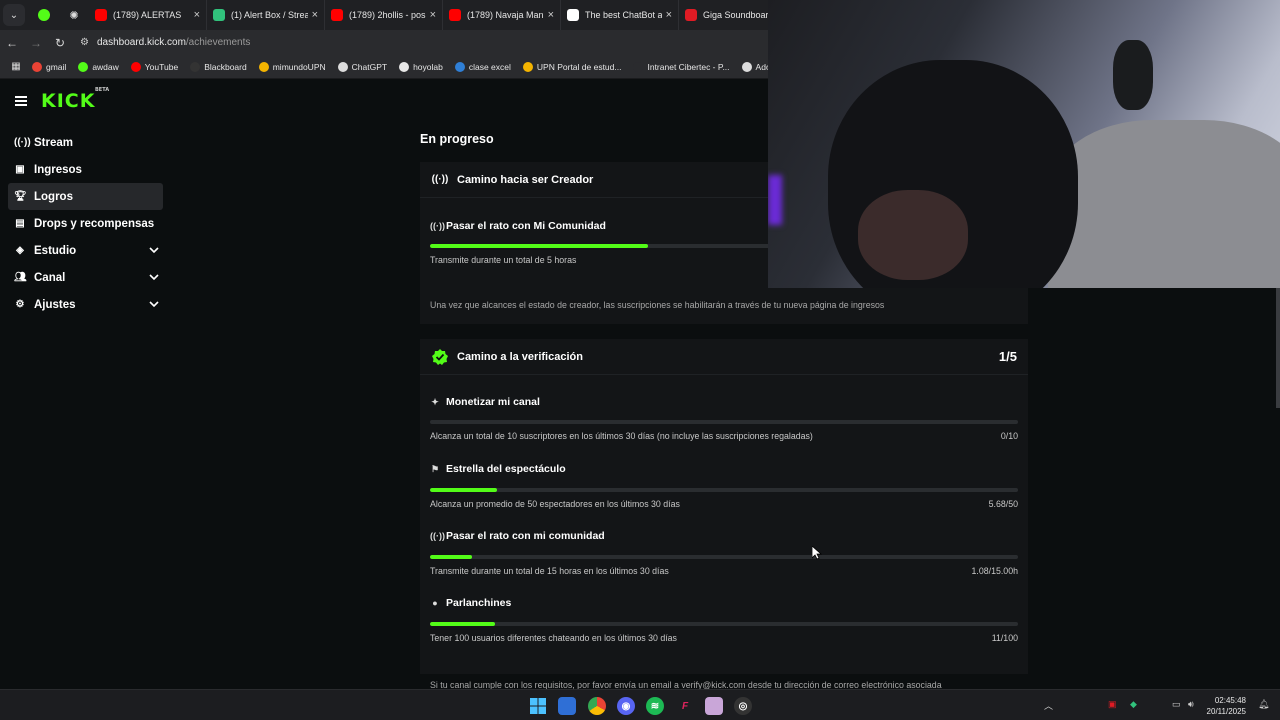 Image resolution: width=1280 pixels, height=720 pixels. Describe the element at coordinates (1133, 704) in the screenshot. I see `tray-app-icon: ◆` at that location.